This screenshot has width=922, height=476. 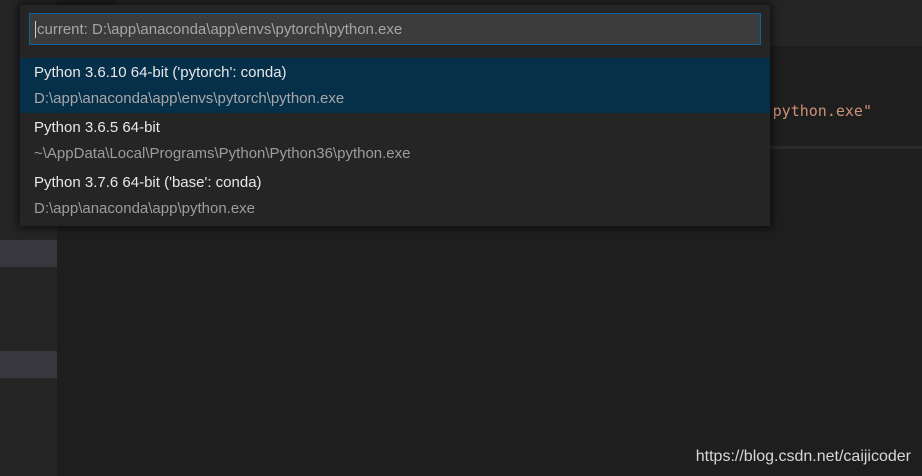 I want to click on interpreter-label: Python 3.7.6 64-bit ('base': conda), so click(x=148, y=182).